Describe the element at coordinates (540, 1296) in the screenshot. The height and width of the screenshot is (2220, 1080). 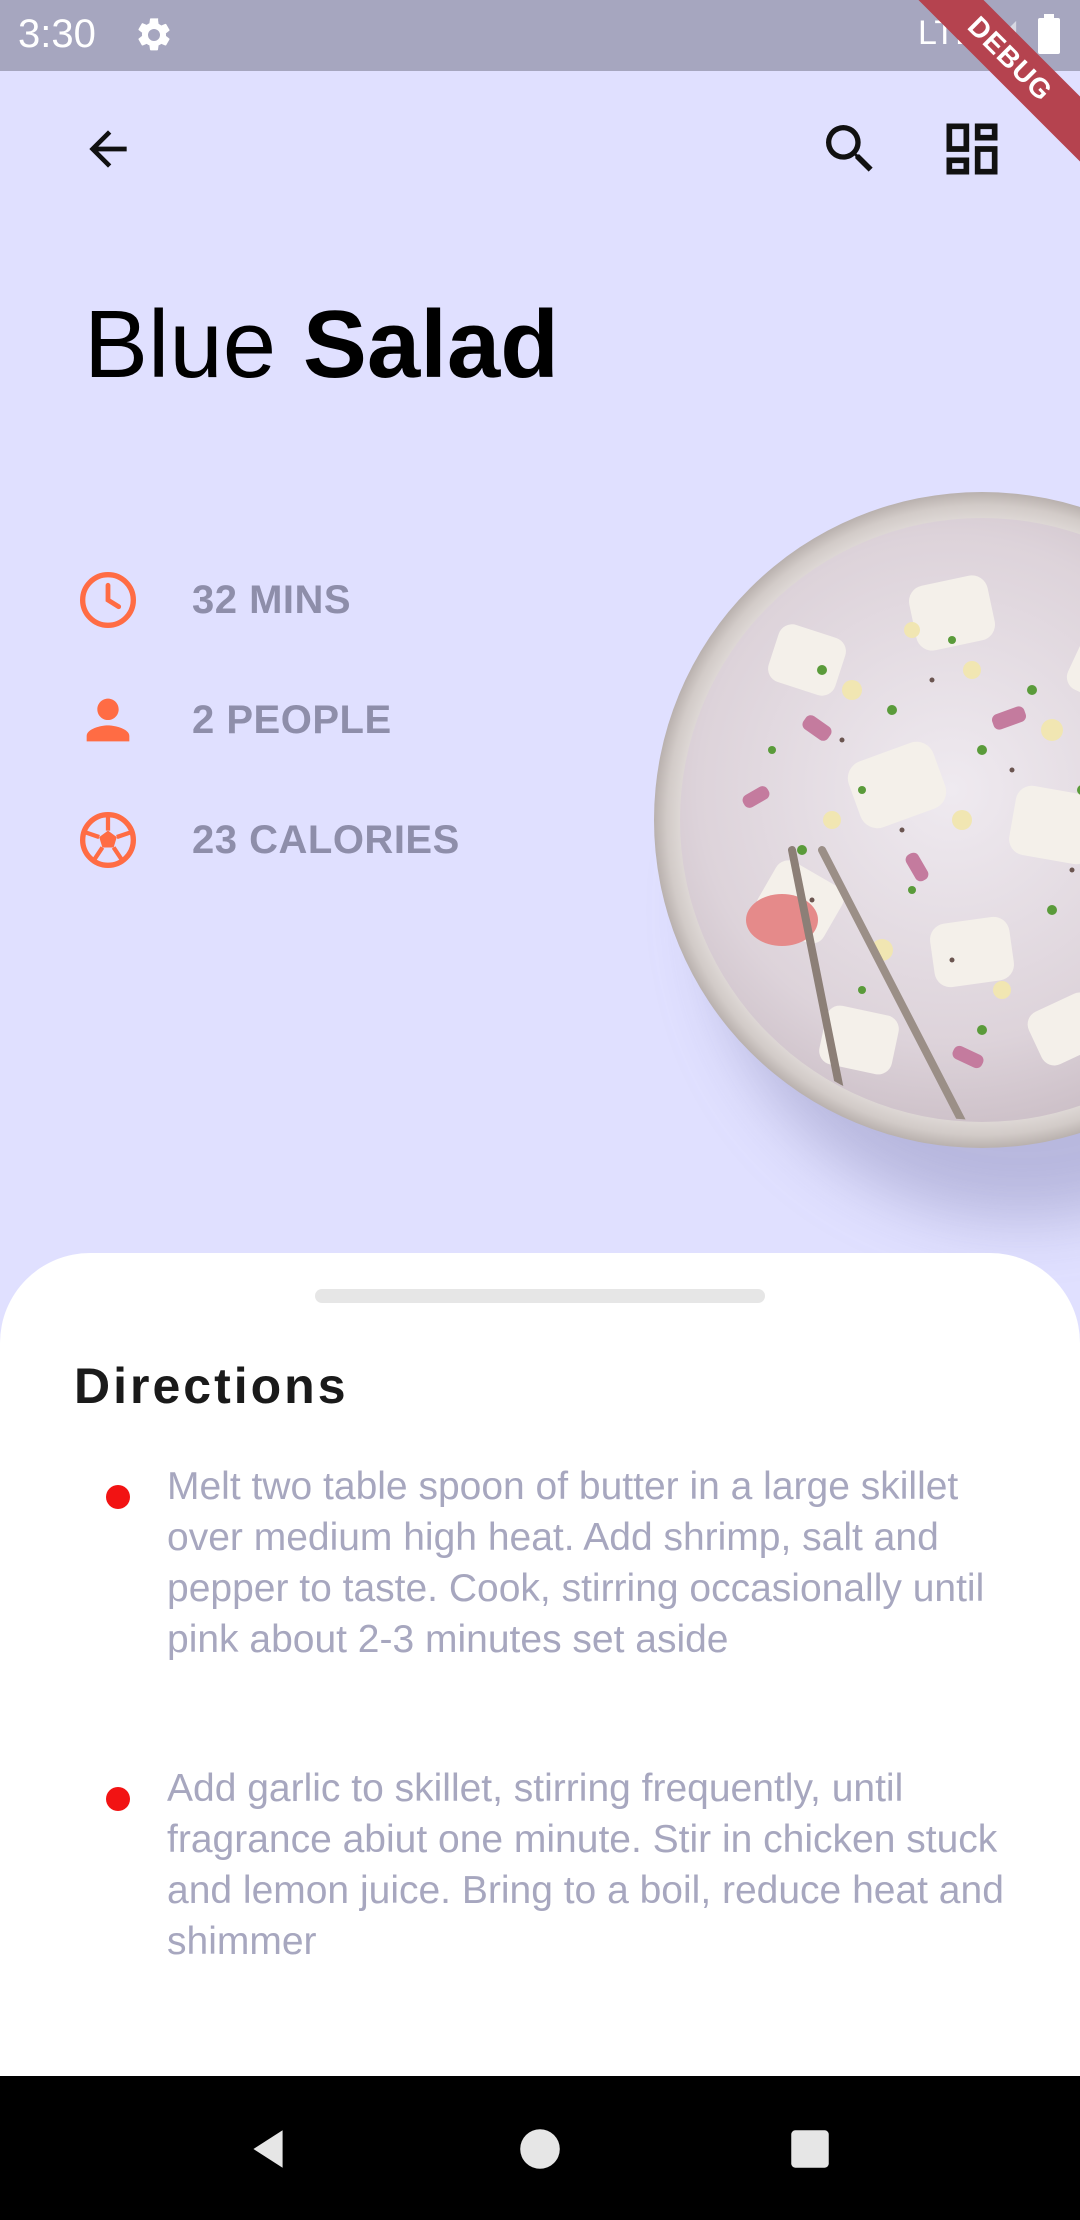
I see `sheet-drag-handle` at that location.